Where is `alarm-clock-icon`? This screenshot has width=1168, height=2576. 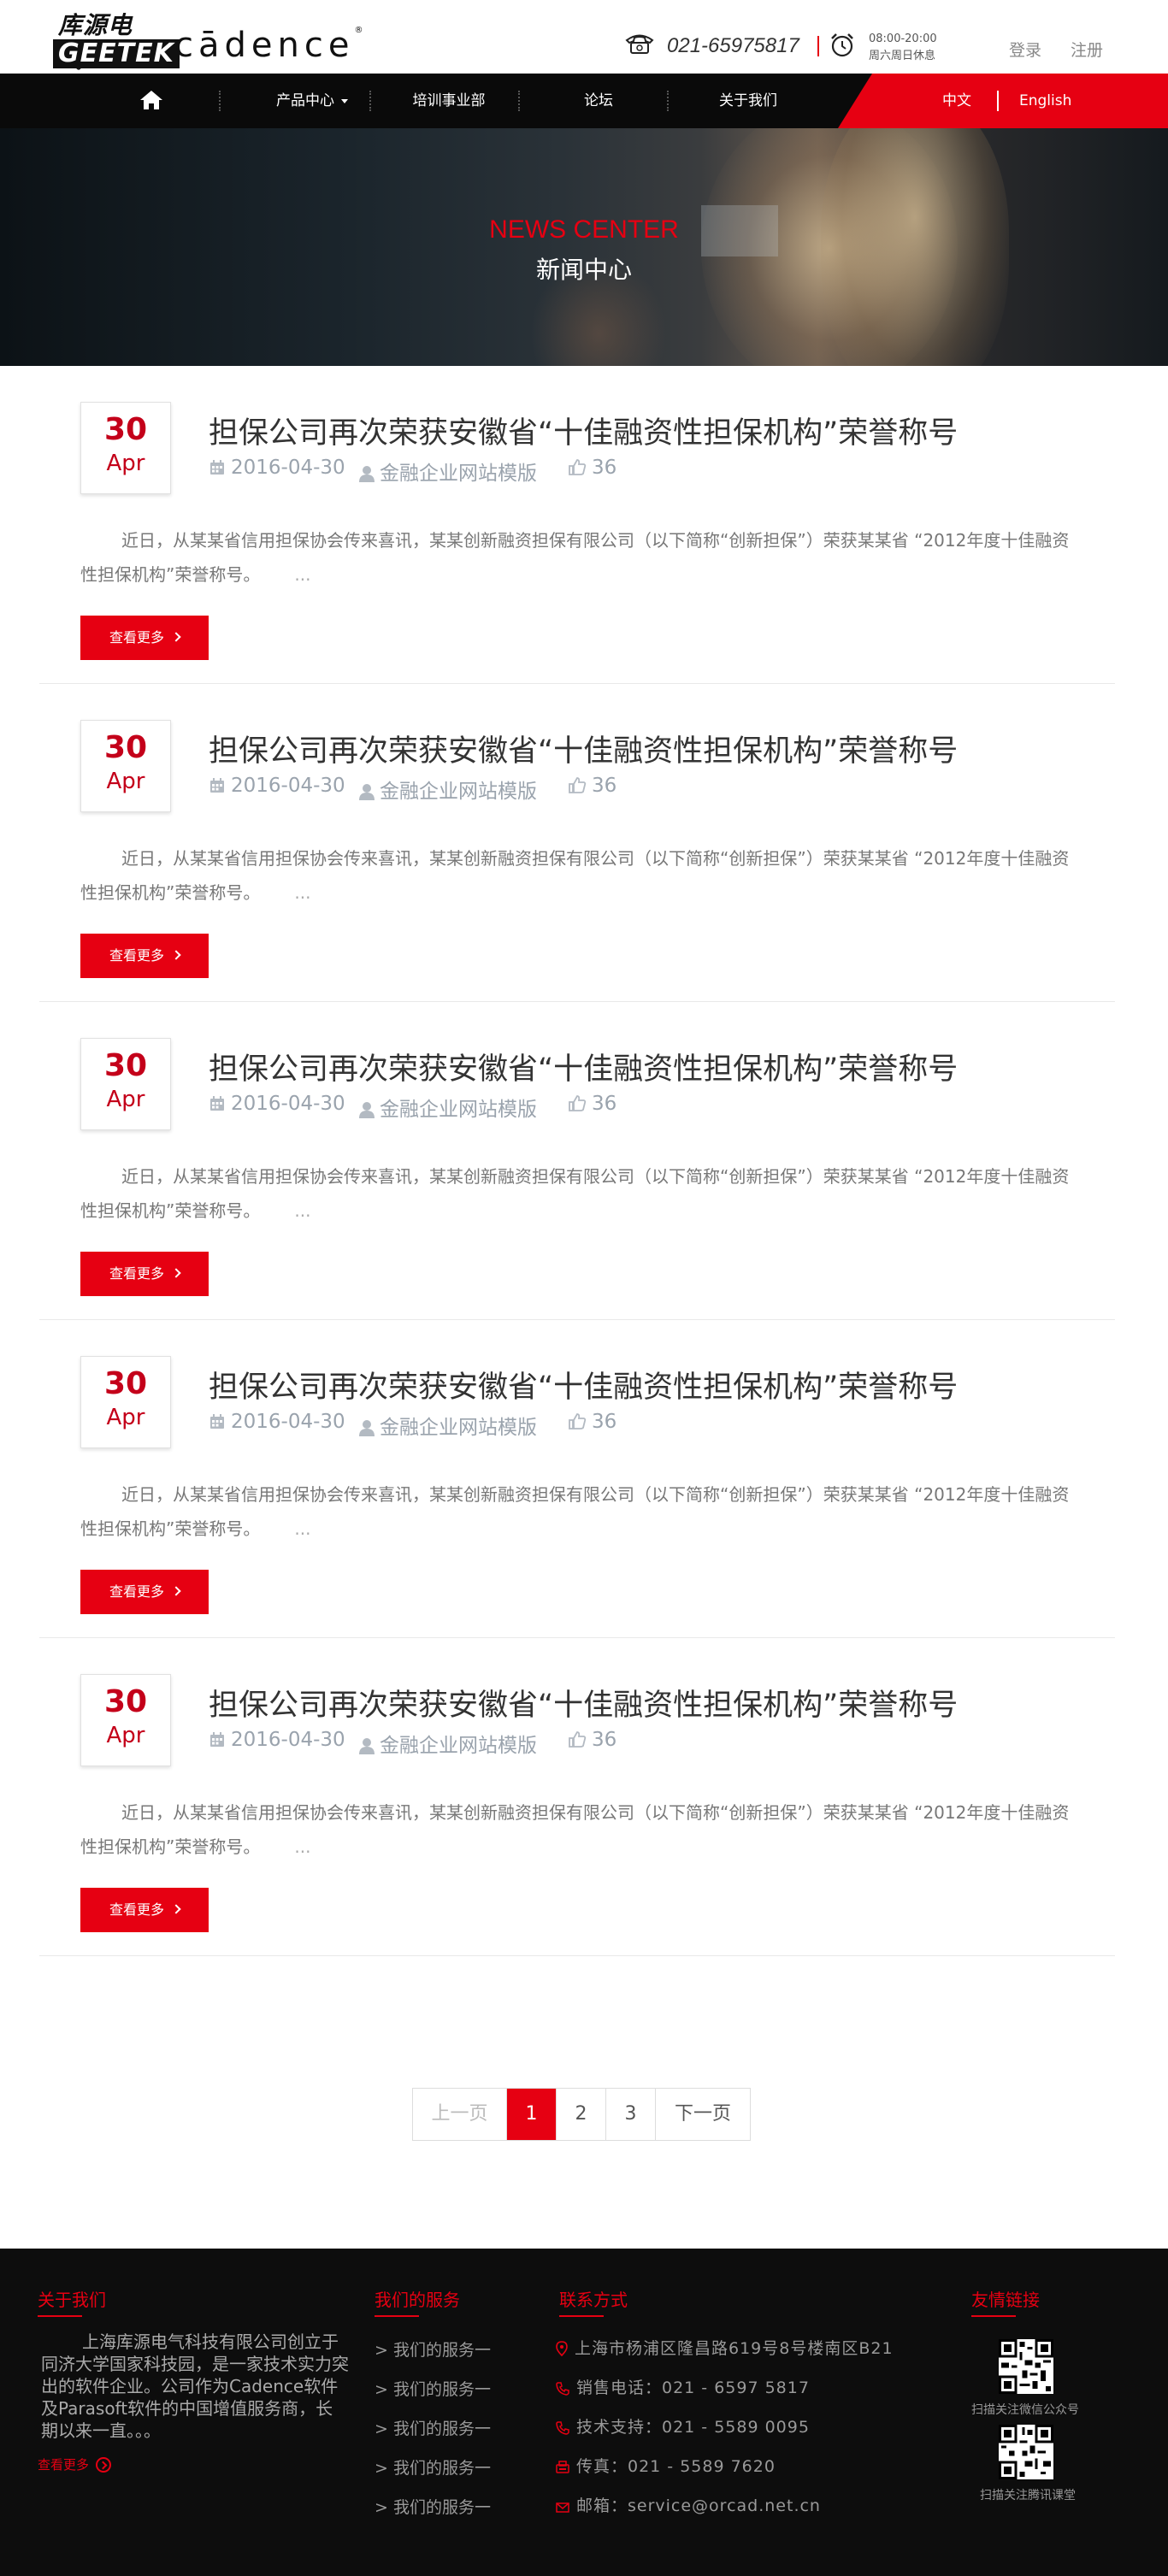
alarm-clock-icon is located at coordinates (842, 45).